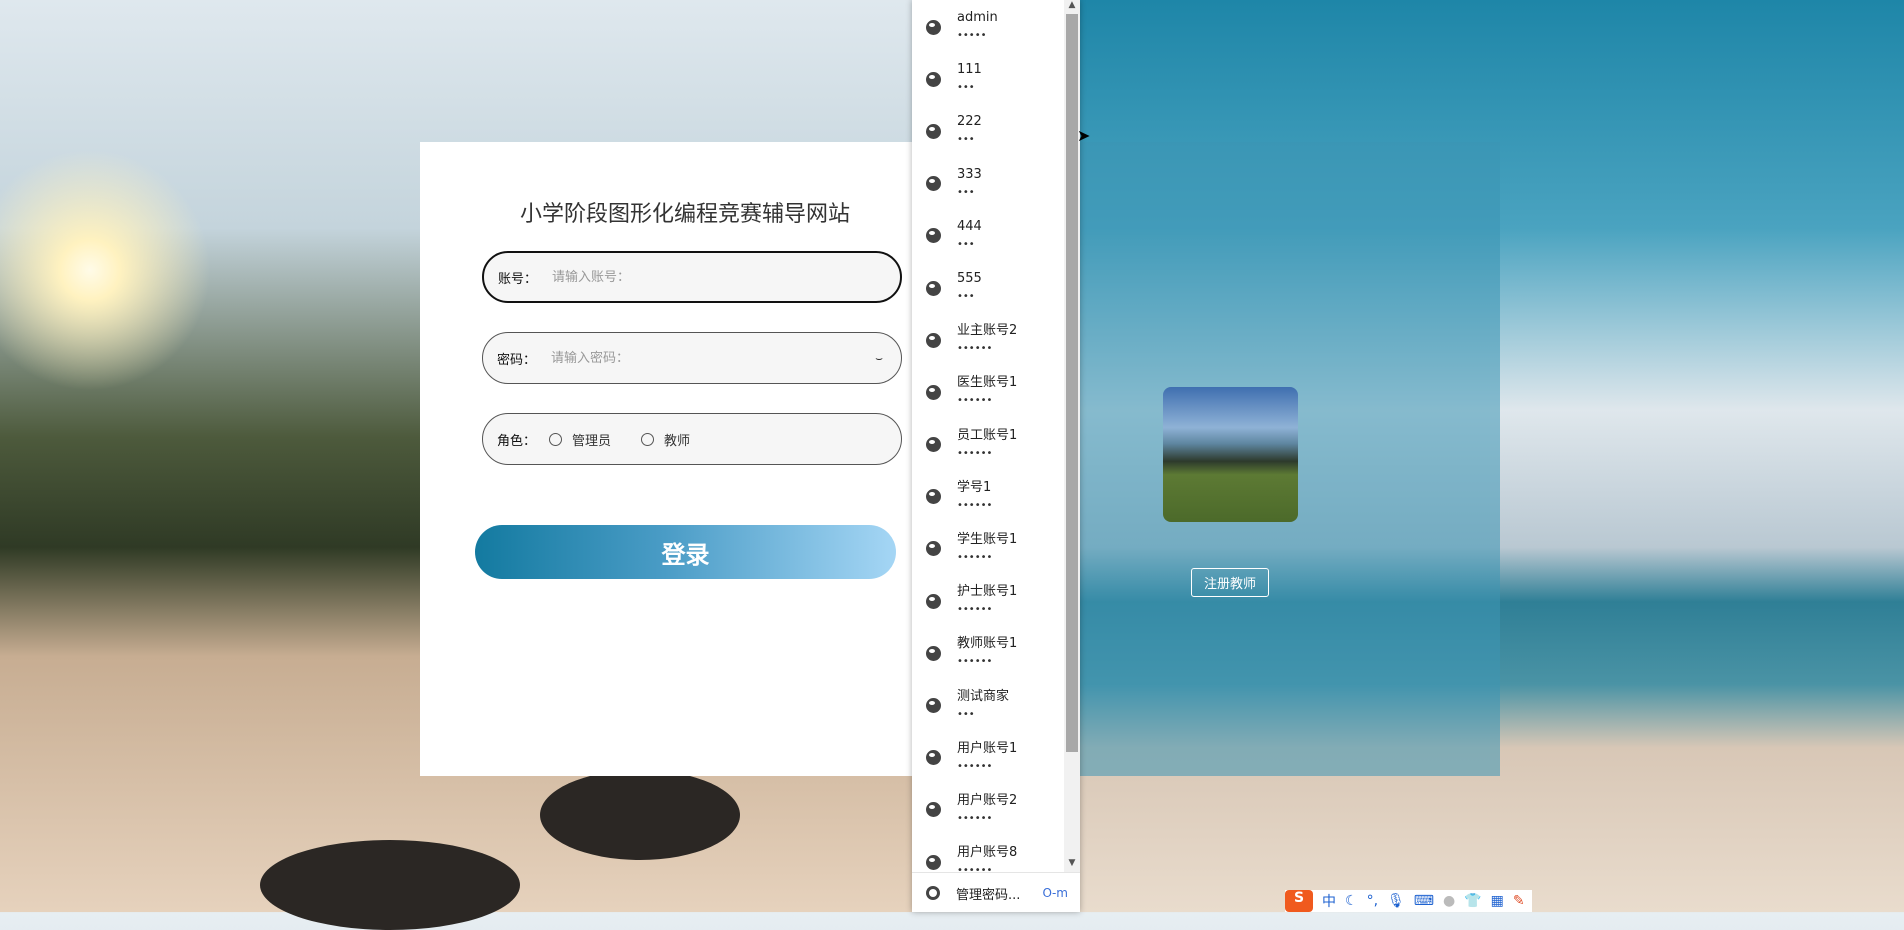 The image size is (1904, 930). What do you see at coordinates (988, 183) in the screenshot?
I see `autofill-item: 333 •••` at bounding box center [988, 183].